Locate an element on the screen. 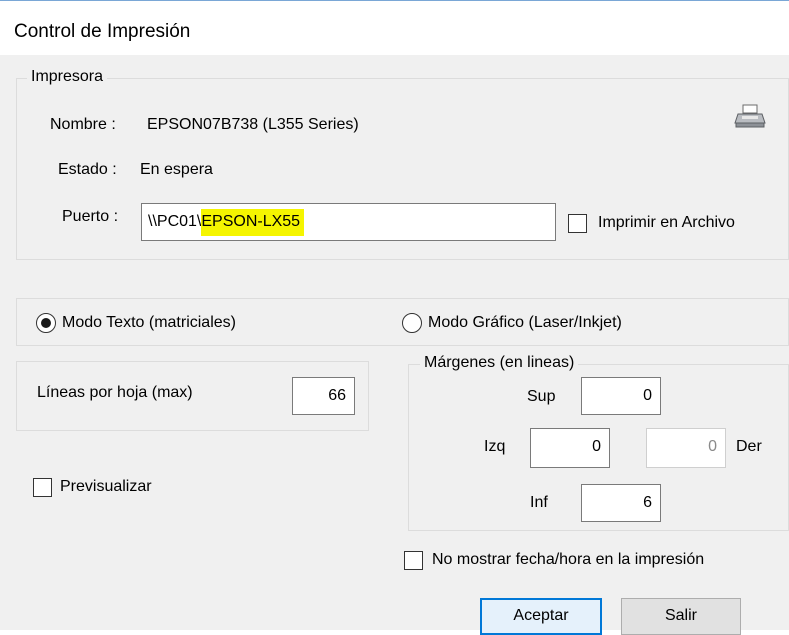 Image resolution: width=789 pixels, height=635 pixels. margin-right-label: Der is located at coordinates (749, 446).